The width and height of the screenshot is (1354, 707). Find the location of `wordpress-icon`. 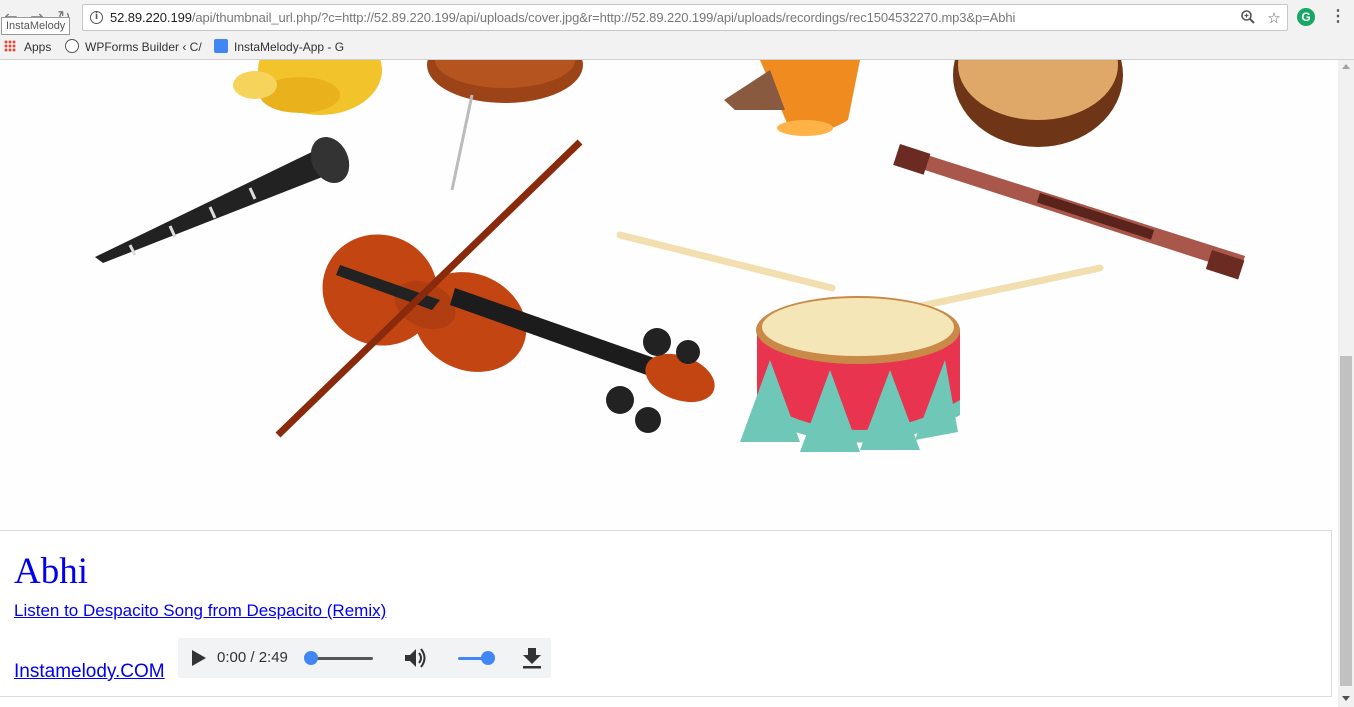

wordpress-icon is located at coordinates (72, 46).